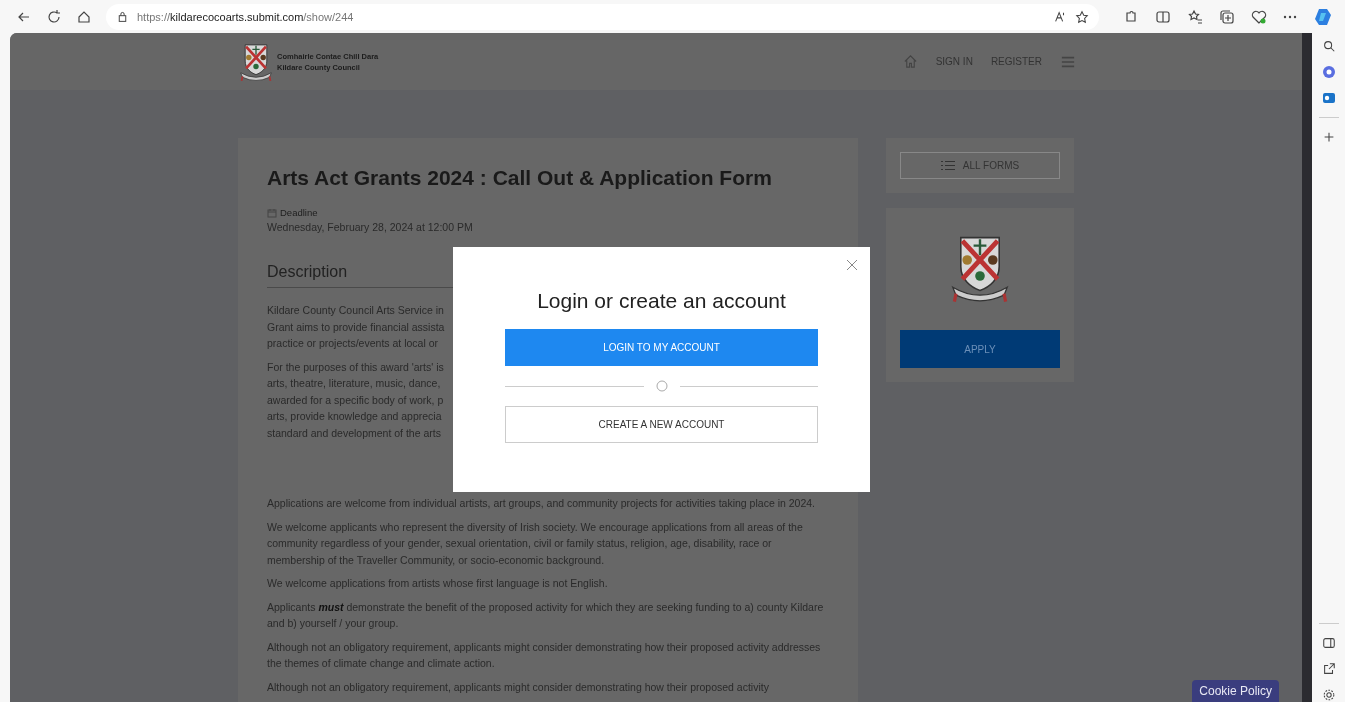 Image resolution: width=1345 pixels, height=702 pixels. I want to click on close-icon, so click(852, 265).